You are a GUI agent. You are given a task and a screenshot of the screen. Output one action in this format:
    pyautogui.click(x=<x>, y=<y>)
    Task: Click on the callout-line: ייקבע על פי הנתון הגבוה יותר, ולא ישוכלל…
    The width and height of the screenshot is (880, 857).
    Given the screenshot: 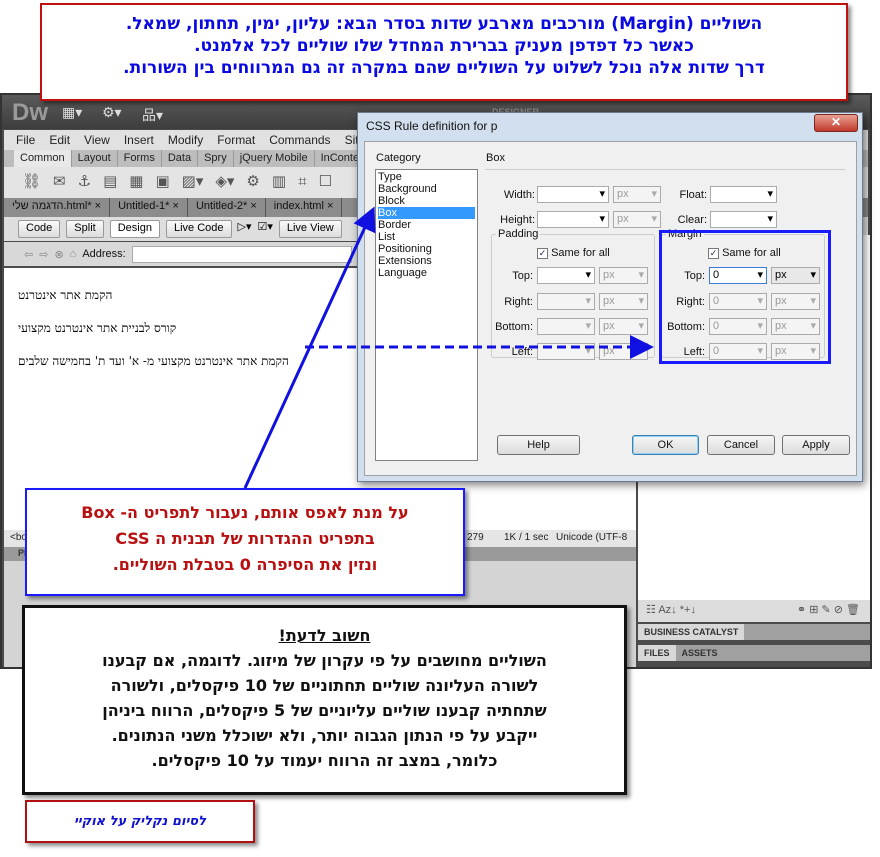 What is the action you would take?
    pyautogui.click(x=324, y=735)
    